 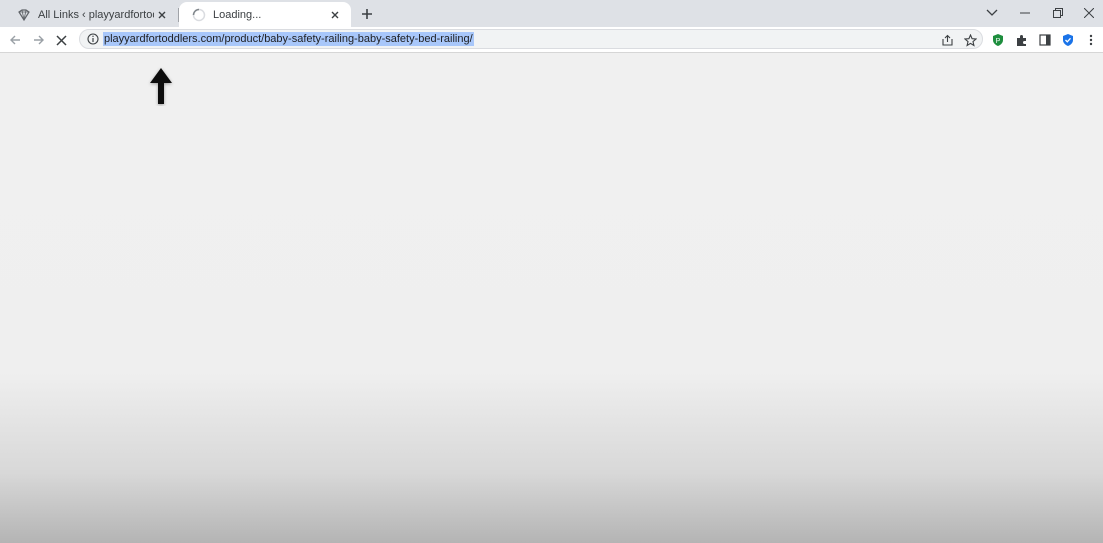 I want to click on minimize-icon, so click(x=1024, y=13).